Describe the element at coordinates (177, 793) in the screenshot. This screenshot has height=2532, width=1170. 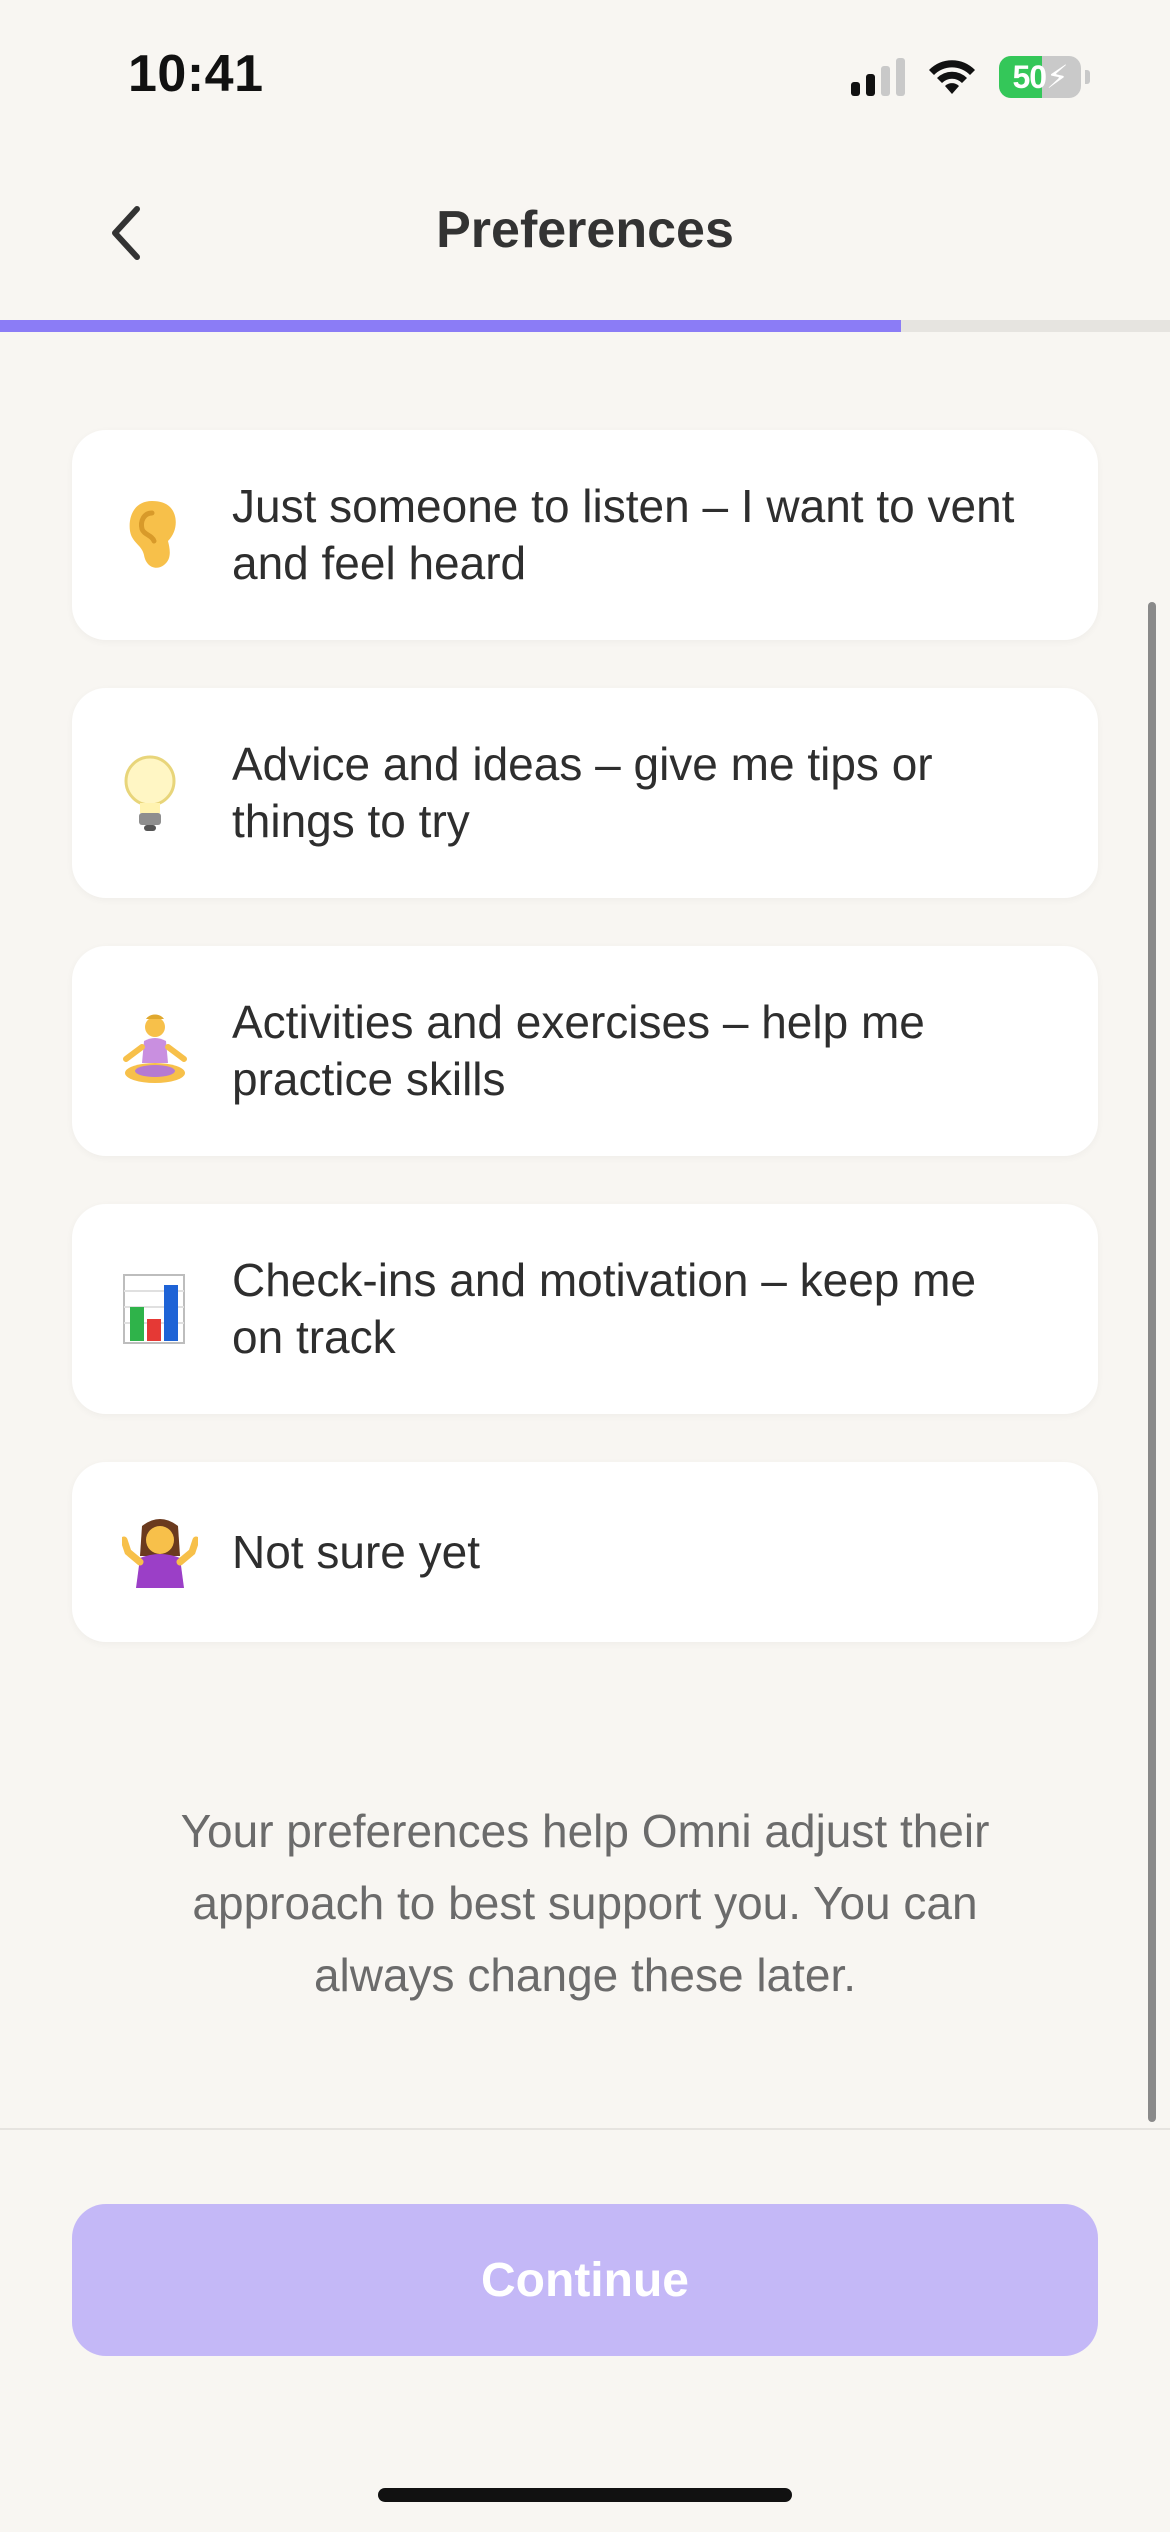
I see `lightbulb-icon` at that location.